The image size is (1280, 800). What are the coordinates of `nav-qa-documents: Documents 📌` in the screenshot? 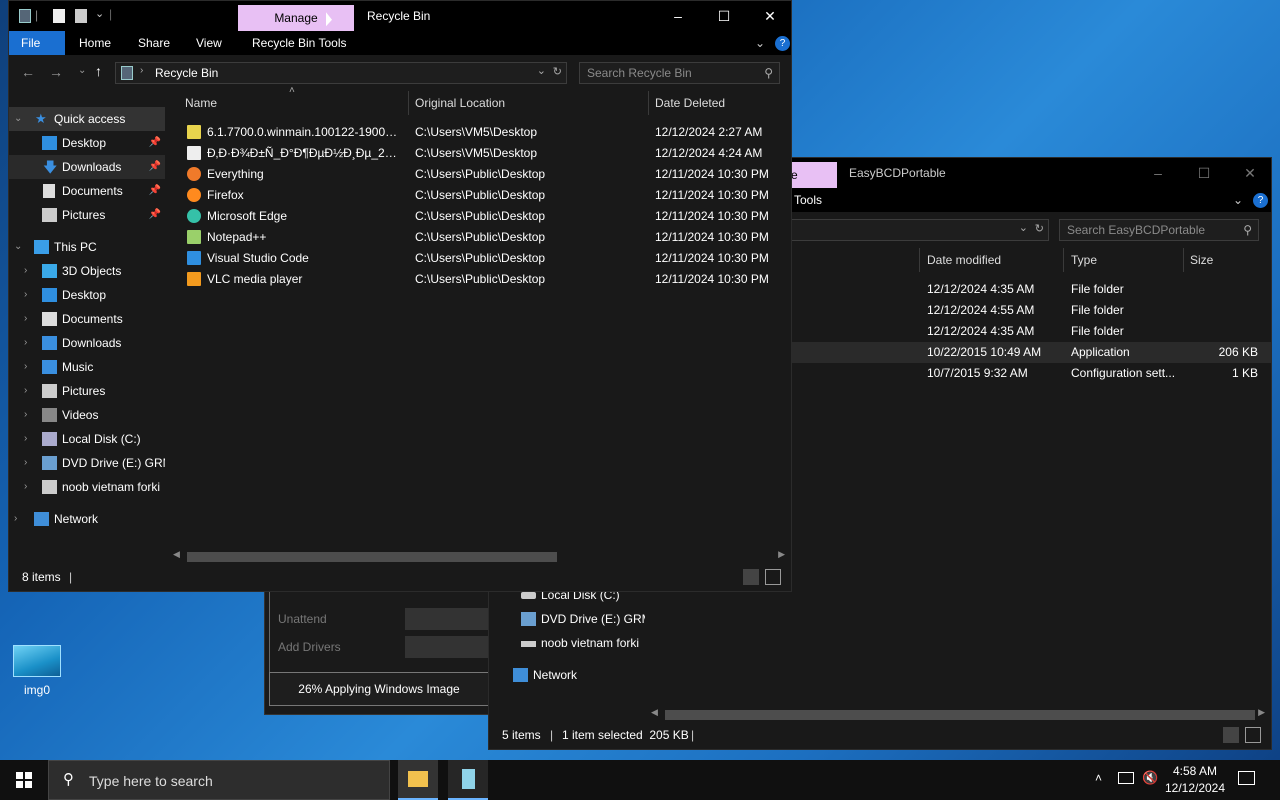 It's located at (87, 191).